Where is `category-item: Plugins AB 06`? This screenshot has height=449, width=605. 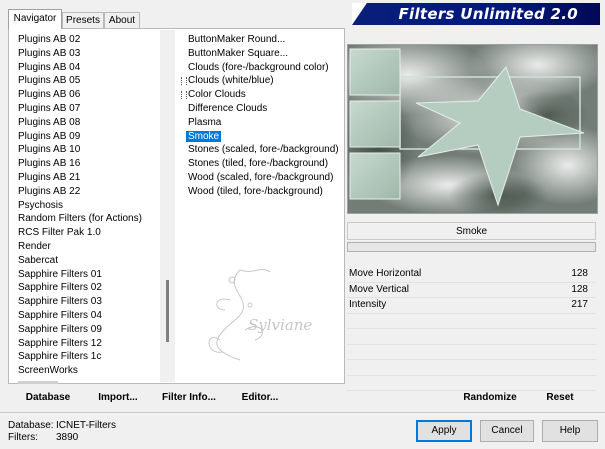 category-item: Plugins AB 06 is located at coordinates (88, 95).